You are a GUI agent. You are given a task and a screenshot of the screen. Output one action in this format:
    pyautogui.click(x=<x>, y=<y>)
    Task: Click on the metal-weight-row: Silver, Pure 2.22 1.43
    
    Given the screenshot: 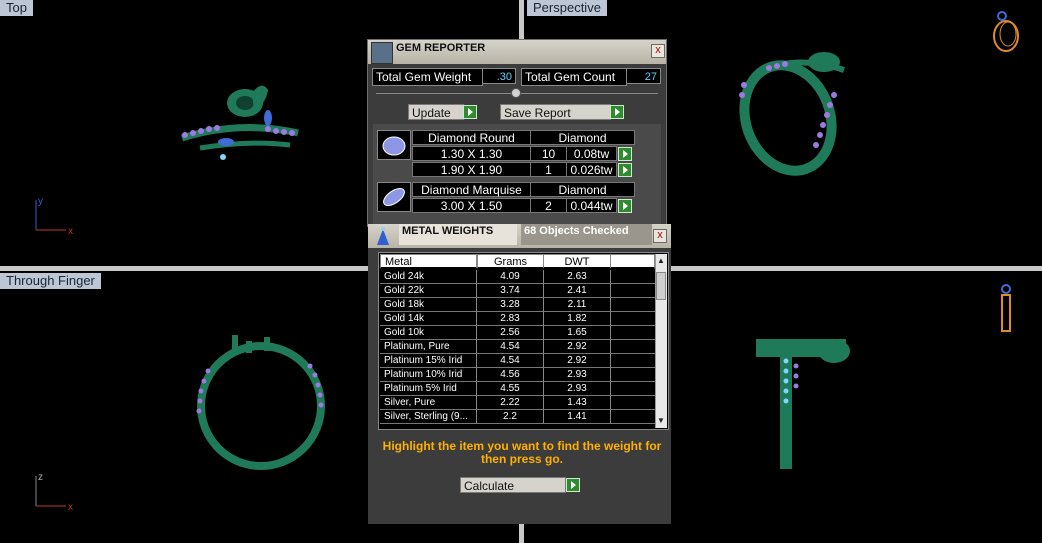 What is the action you would take?
    pyautogui.click(x=518, y=403)
    